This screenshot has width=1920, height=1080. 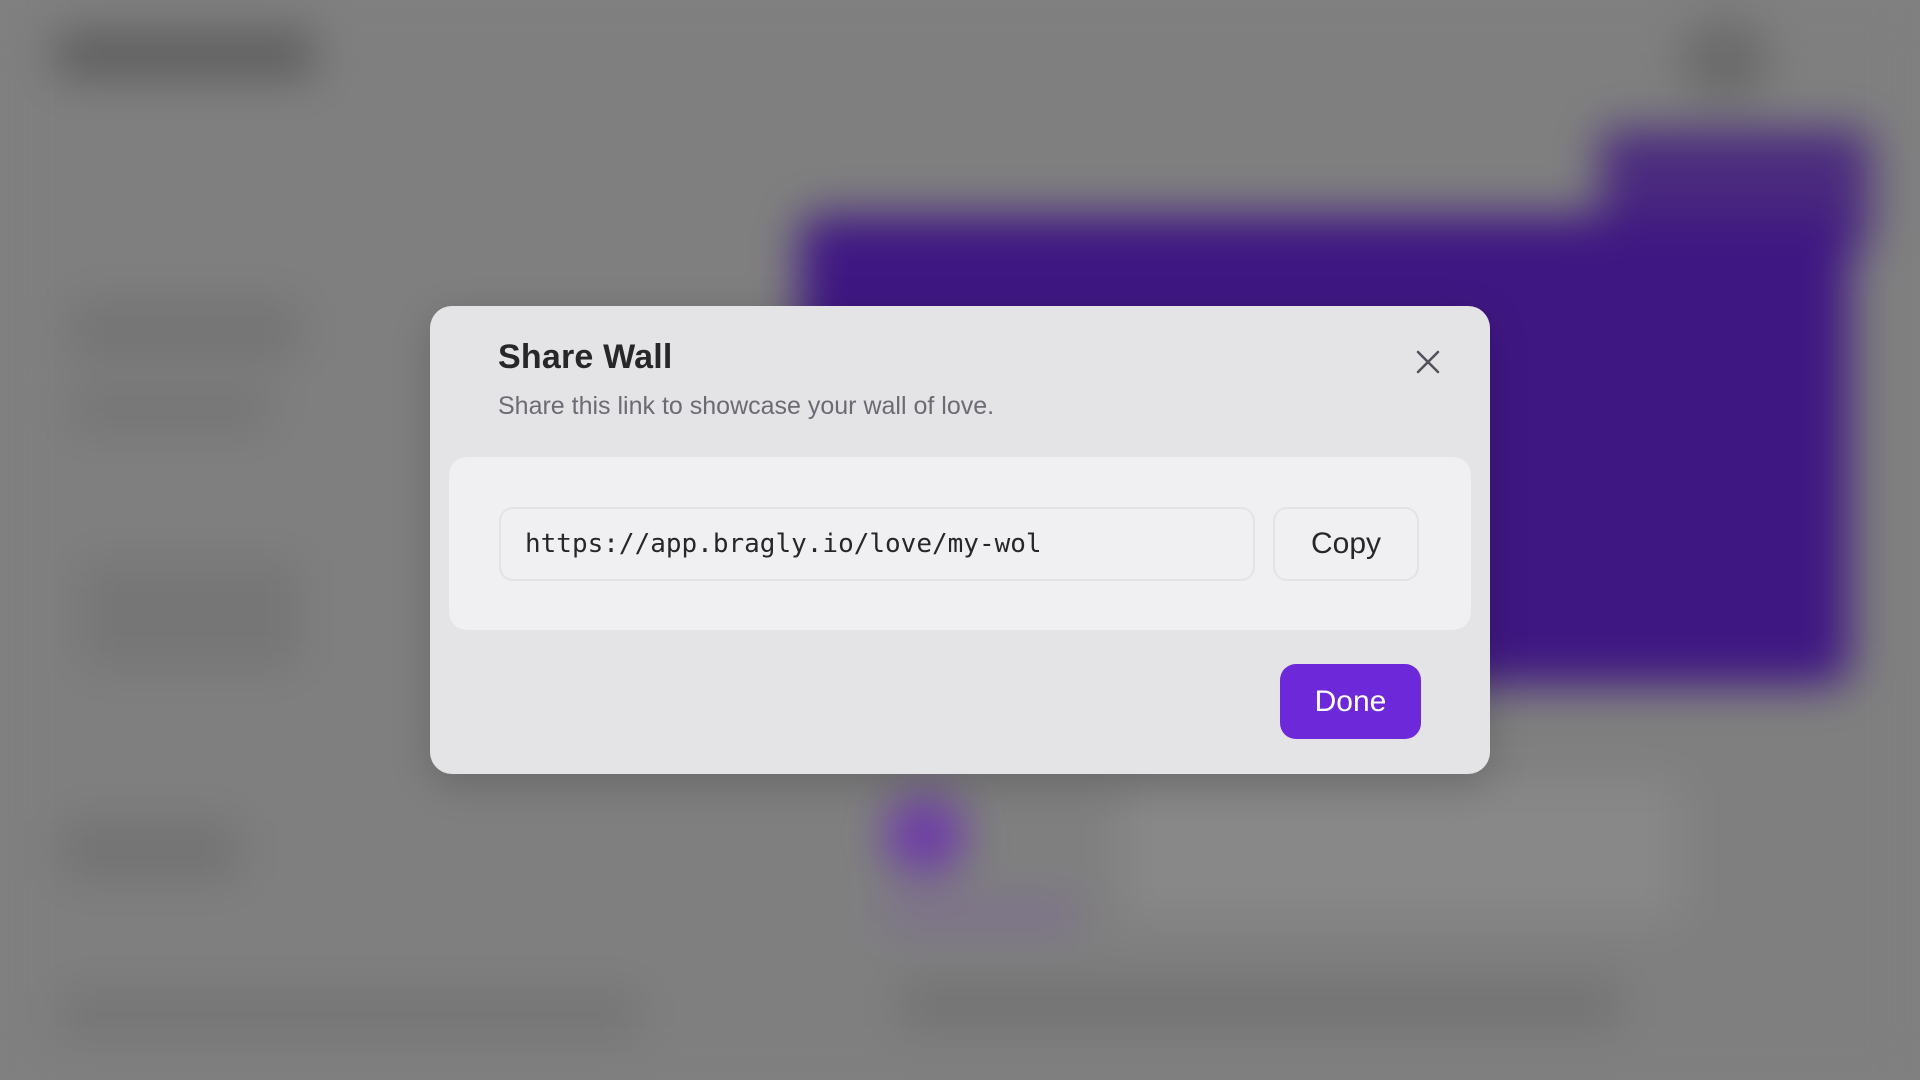 I want to click on close-icon, so click(x=1428, y=362).